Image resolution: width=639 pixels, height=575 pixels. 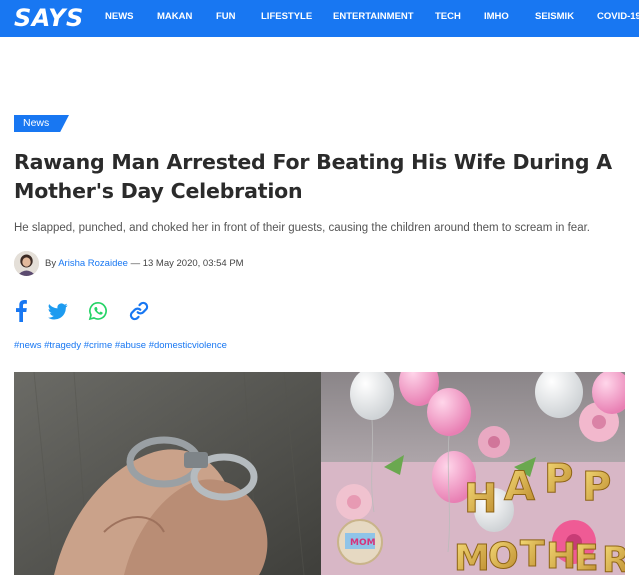 I want to click on balloon-letter: M, so click(x=472, y=556).